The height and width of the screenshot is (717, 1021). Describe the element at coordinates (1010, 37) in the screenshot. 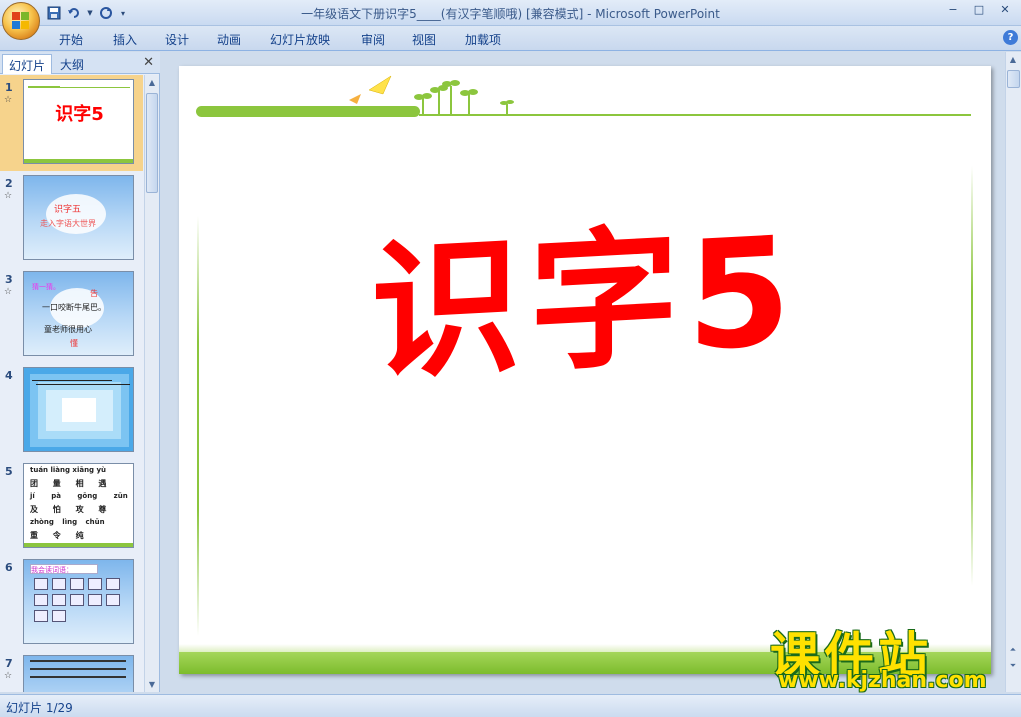

I see `help-icon: ?` at that location.